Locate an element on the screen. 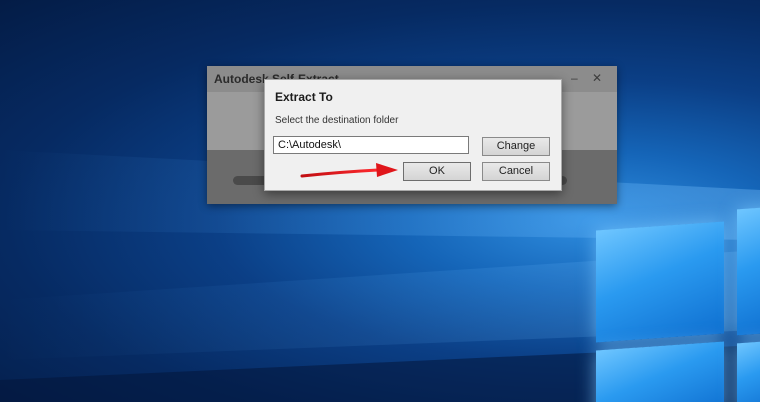 This screenshot has width=760, height=402. ok-button: OK is located at coordinates (437, 171).